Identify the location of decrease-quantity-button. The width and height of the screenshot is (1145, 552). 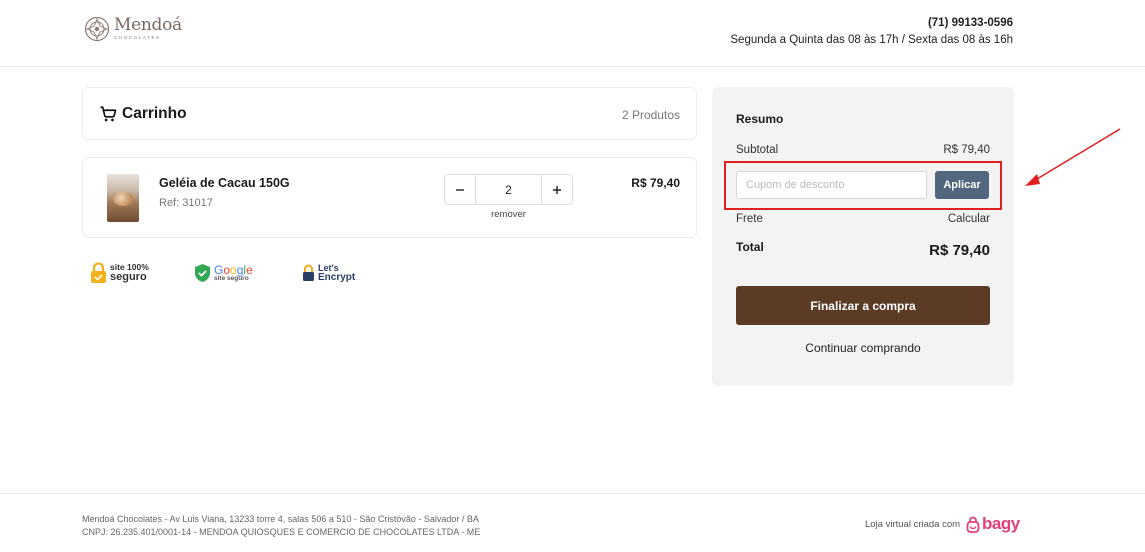
(460, 189).